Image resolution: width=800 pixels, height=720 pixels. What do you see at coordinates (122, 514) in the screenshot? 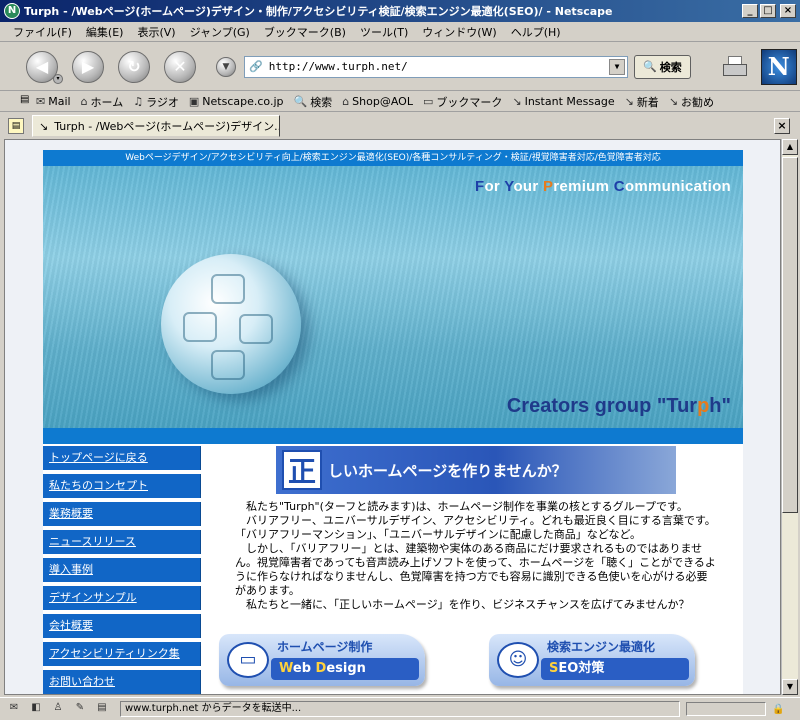
I see `nav-link-business: 業務概要` at bounding box center [122, 514].